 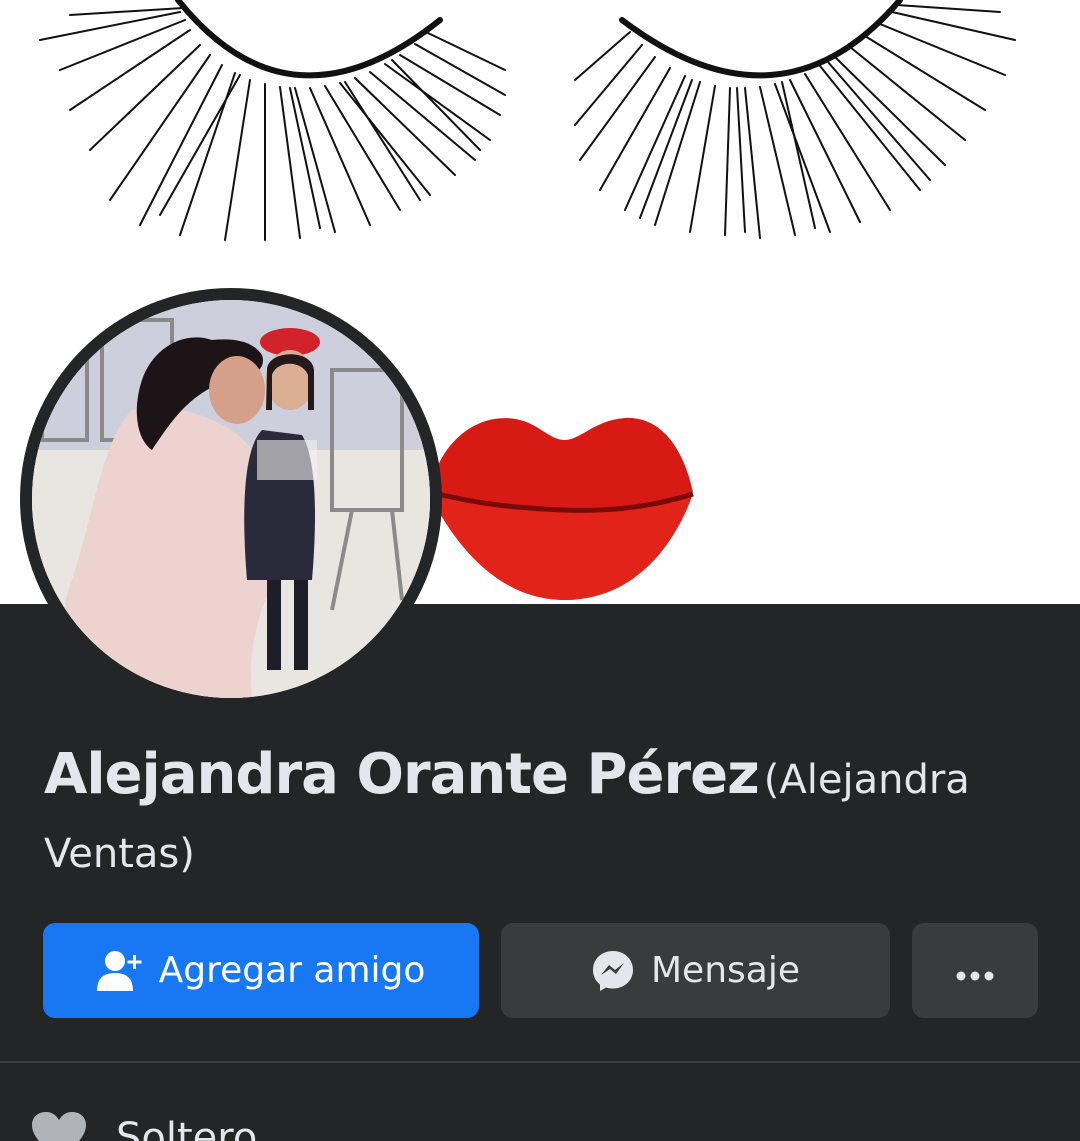 What do you see at coordinates (187, 1128) in the screenshot?
I see `relationship-status-label: Soltero` at bounding box center [187, 1128].